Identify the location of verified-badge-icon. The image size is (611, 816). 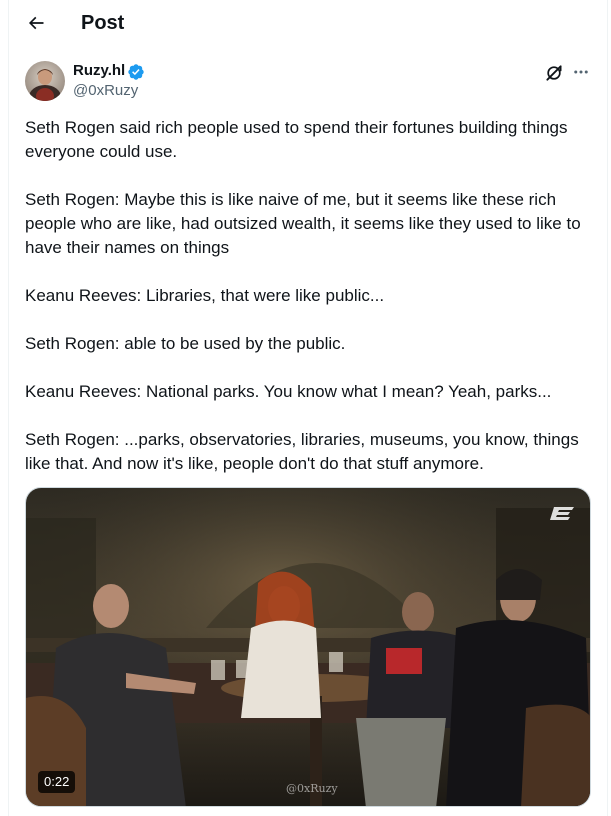
(136, 72).